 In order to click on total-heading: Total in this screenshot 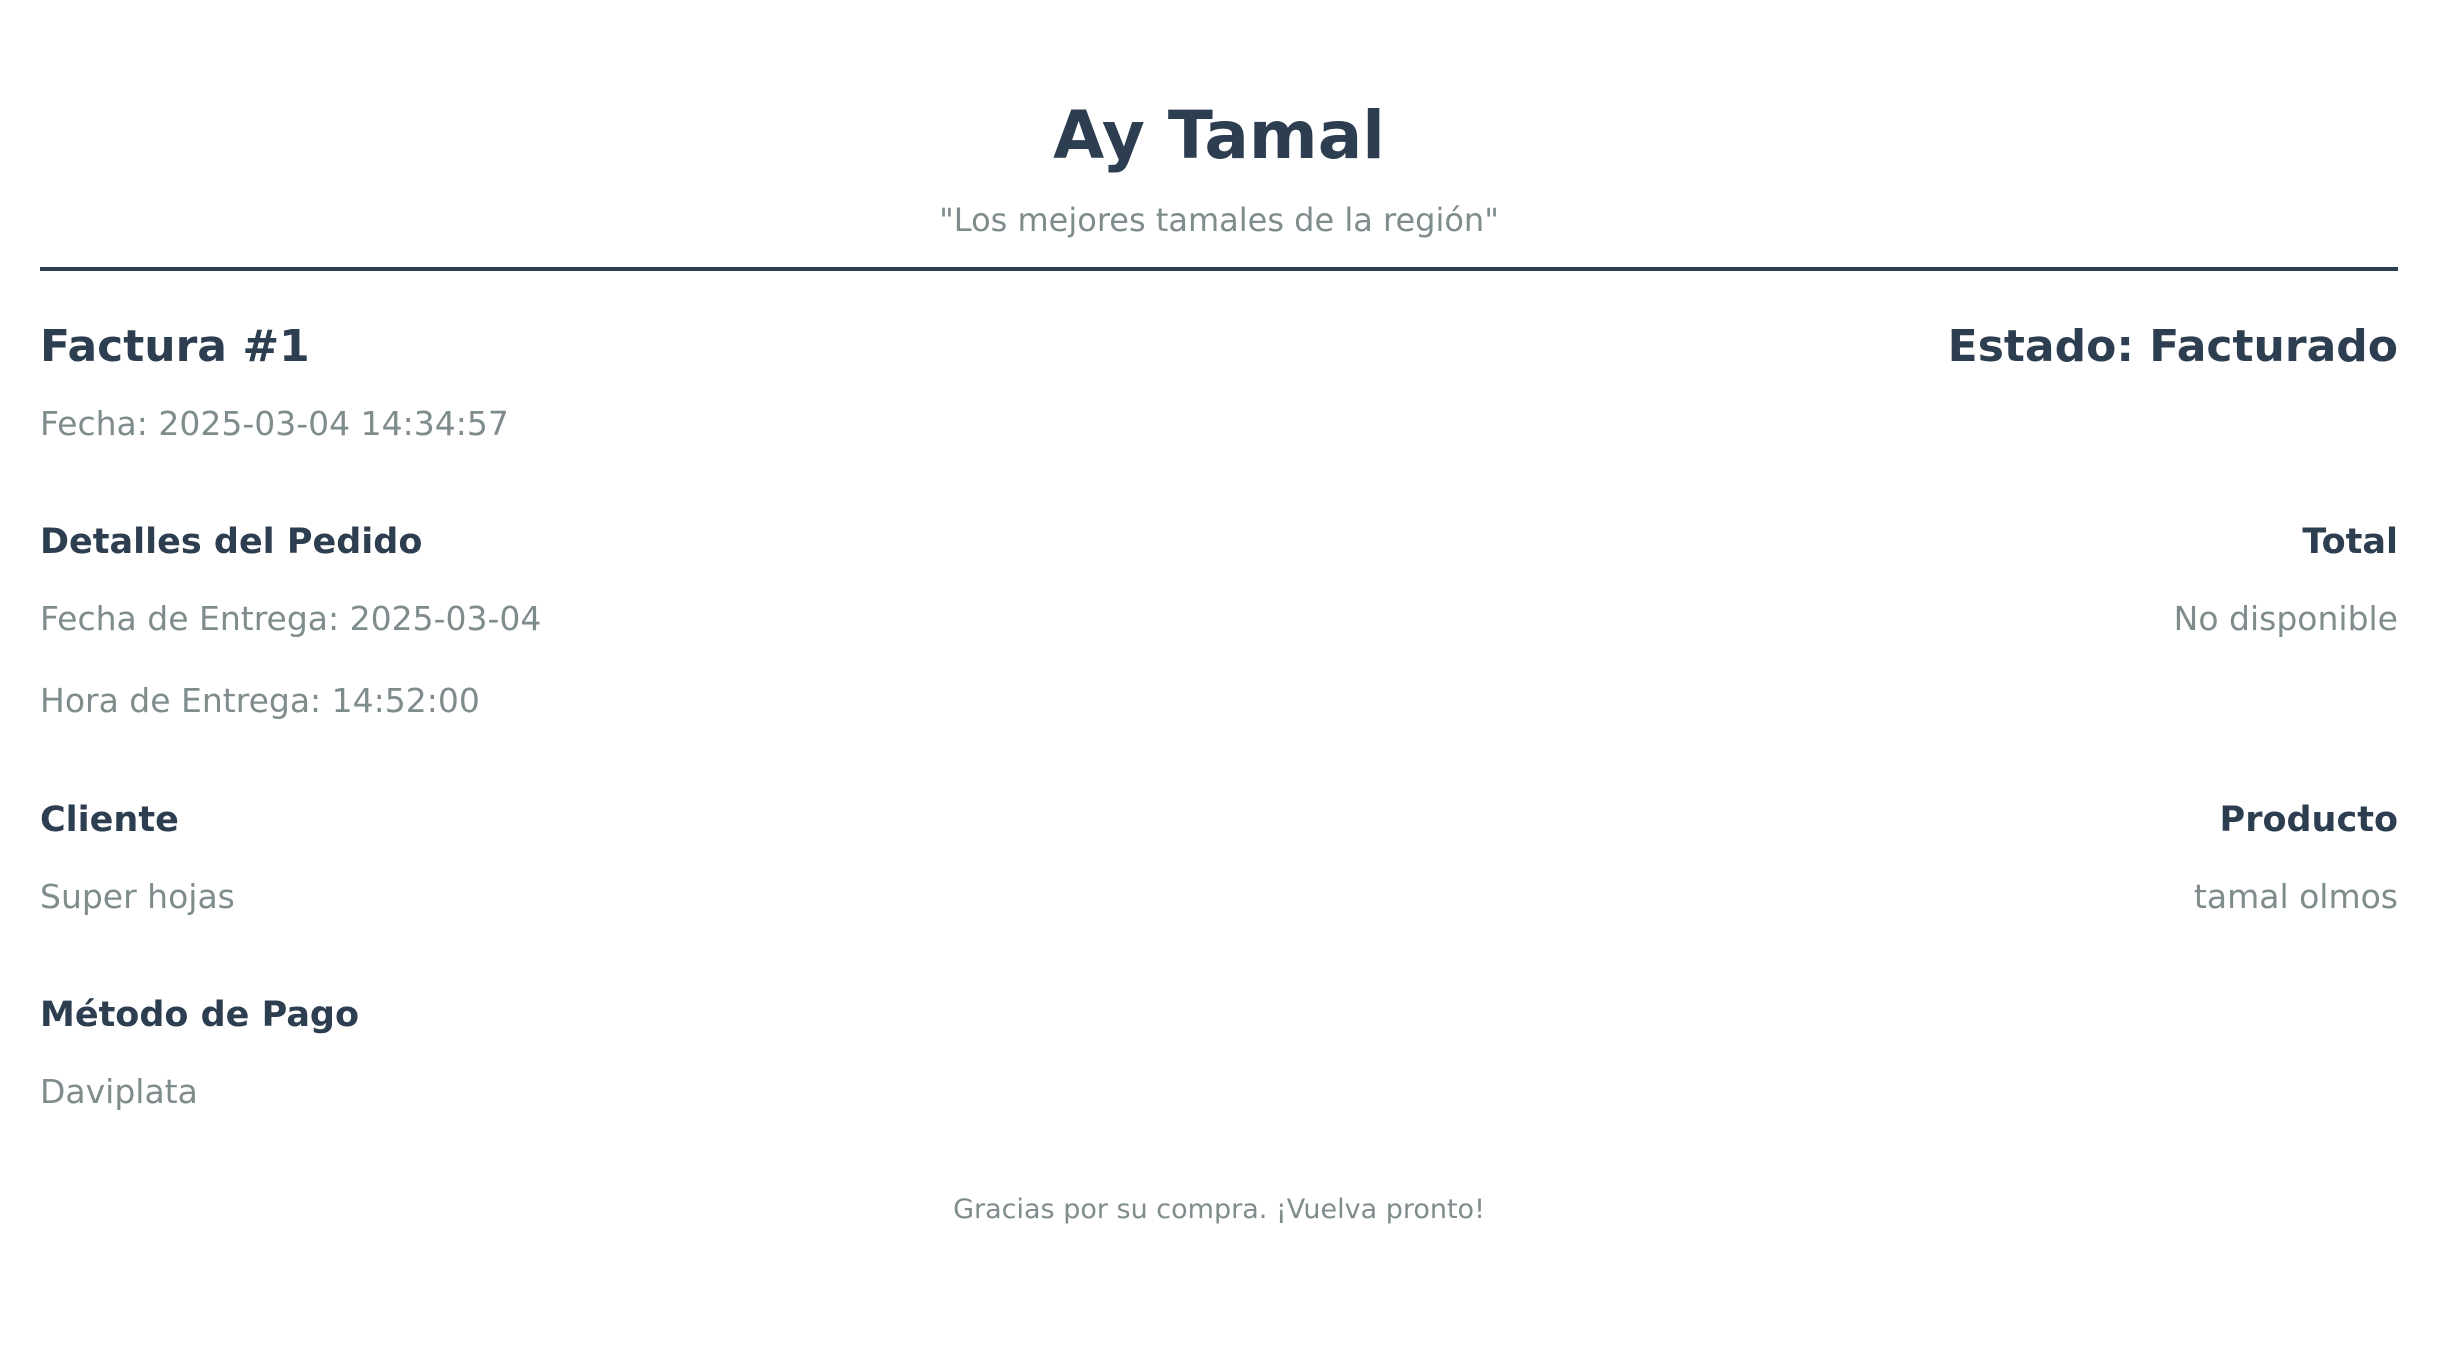, I will do `click(2350, 542)`.